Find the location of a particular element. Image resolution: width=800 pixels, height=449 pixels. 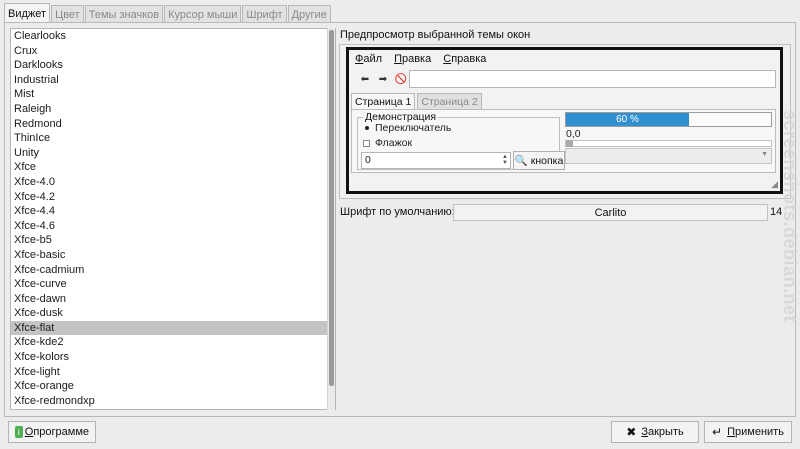

about-button: i О программе is located at coordinates (52, 432).